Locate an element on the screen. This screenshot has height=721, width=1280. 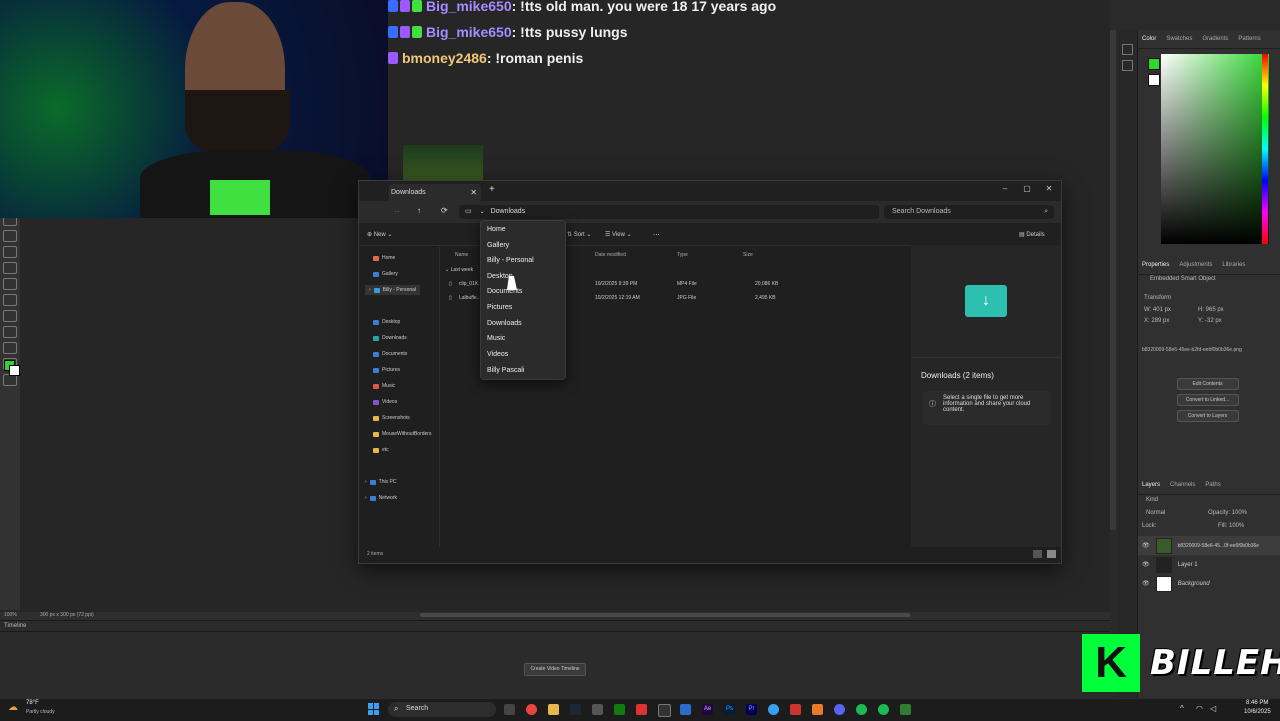
column-header-date: Date modified is located at coordinates (610, 255).